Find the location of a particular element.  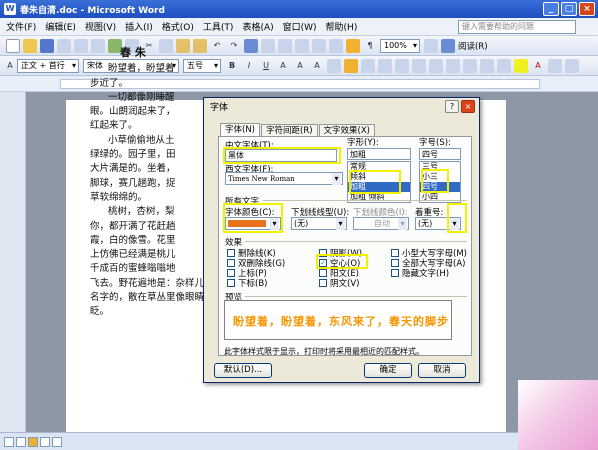

background-decoration is located at coordinates (558, 415).